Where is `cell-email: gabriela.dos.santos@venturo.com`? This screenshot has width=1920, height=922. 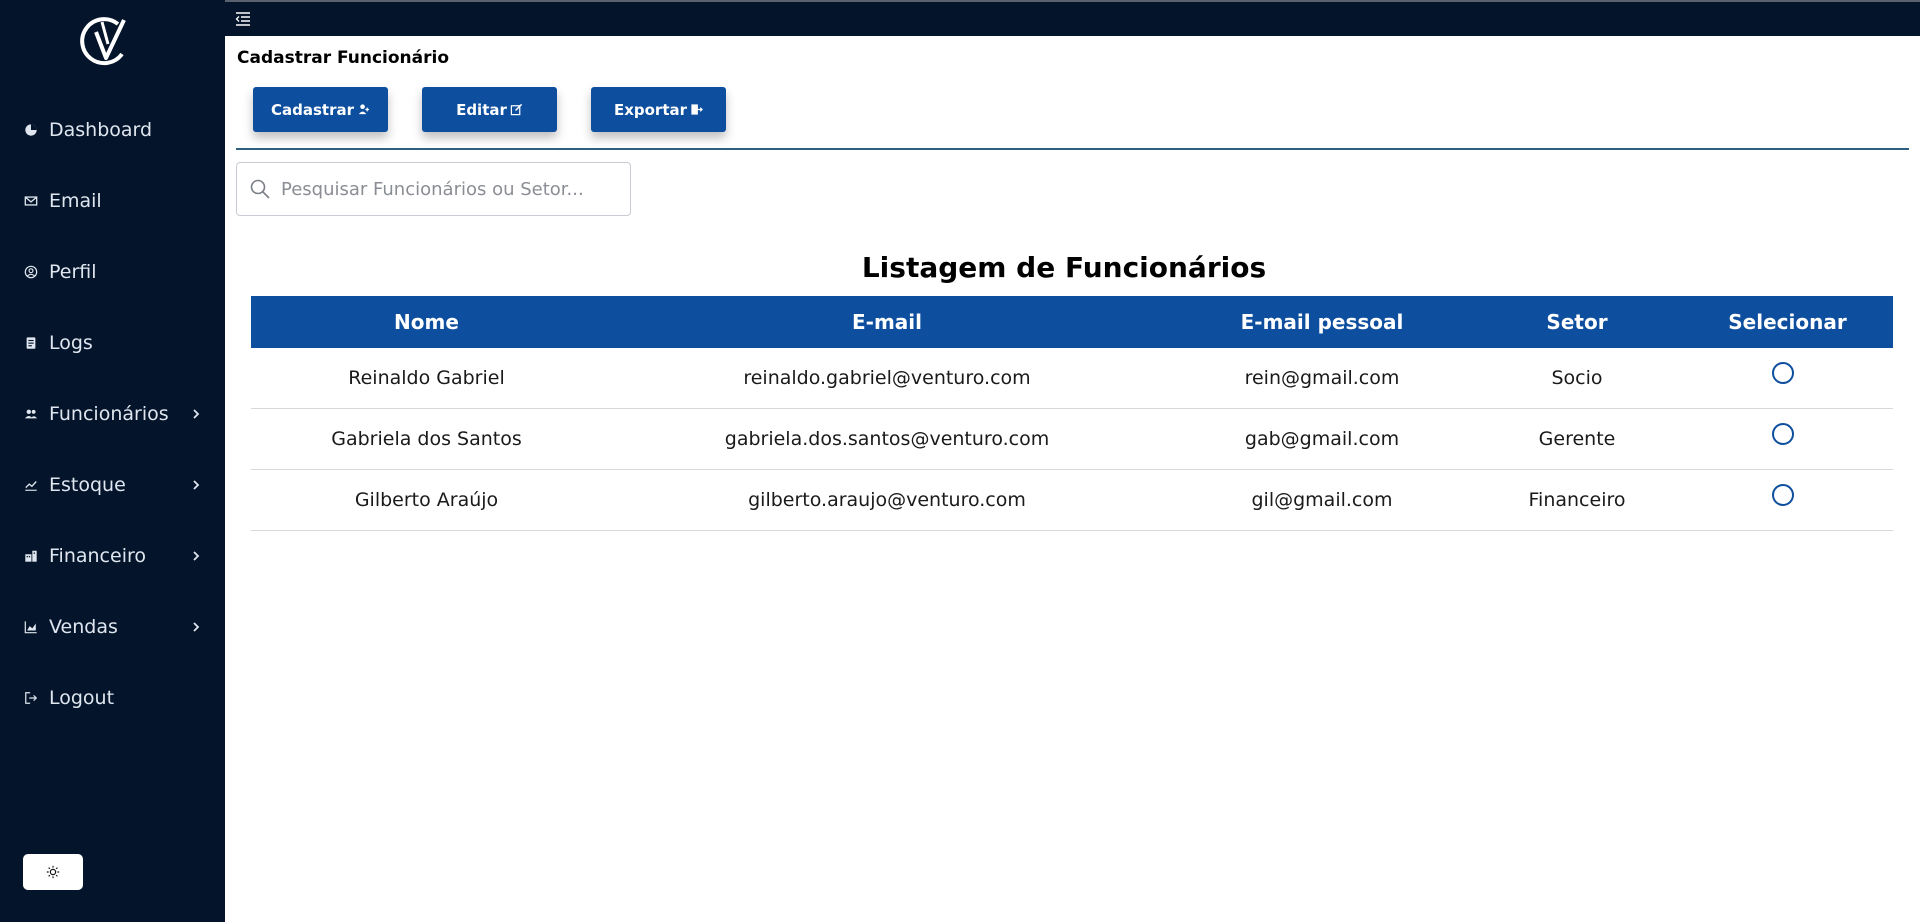 cell-email: gabriela.dos.santos@venturo.com is located at coordinates (887, 439).